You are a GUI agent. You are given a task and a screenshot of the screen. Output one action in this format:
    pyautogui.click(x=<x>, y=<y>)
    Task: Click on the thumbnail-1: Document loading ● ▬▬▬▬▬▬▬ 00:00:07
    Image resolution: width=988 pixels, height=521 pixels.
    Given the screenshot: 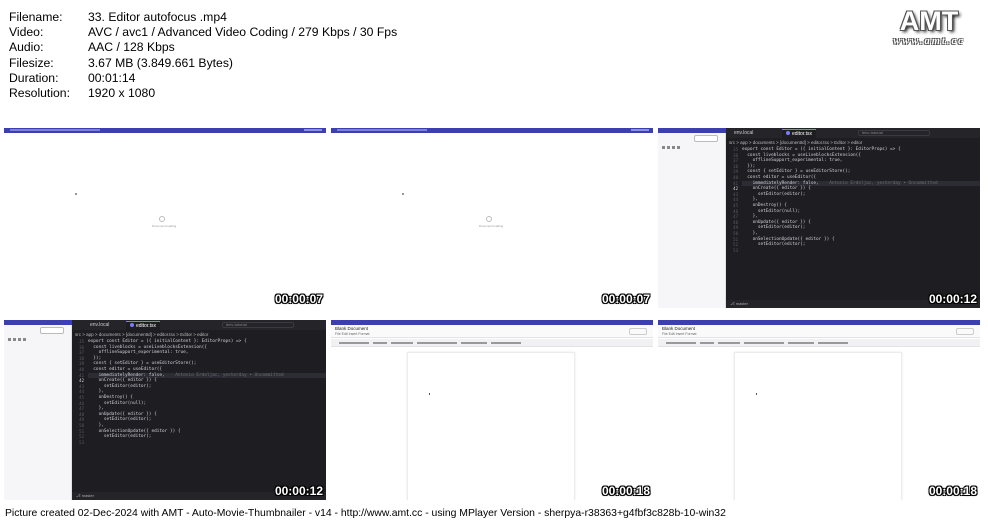 What is the action you would take?
    pyautogui.click(x=165, y=218)
    